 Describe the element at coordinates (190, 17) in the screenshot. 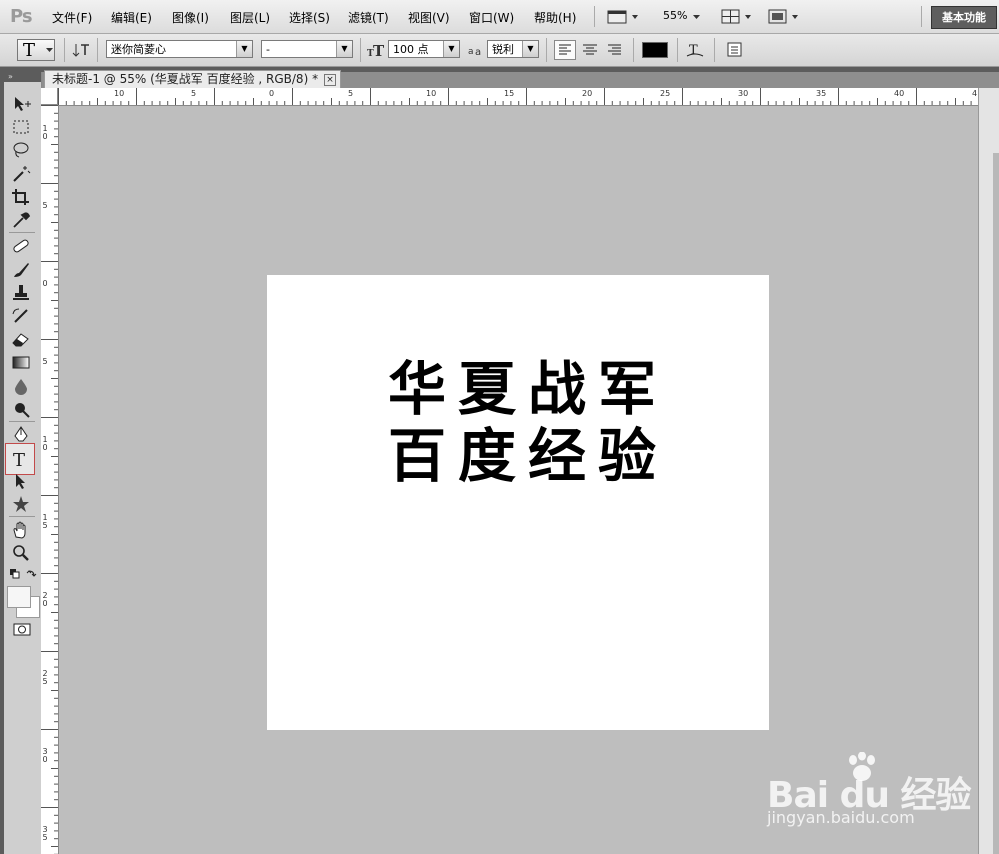

I see `menu-image: 图像(I)` at that location.